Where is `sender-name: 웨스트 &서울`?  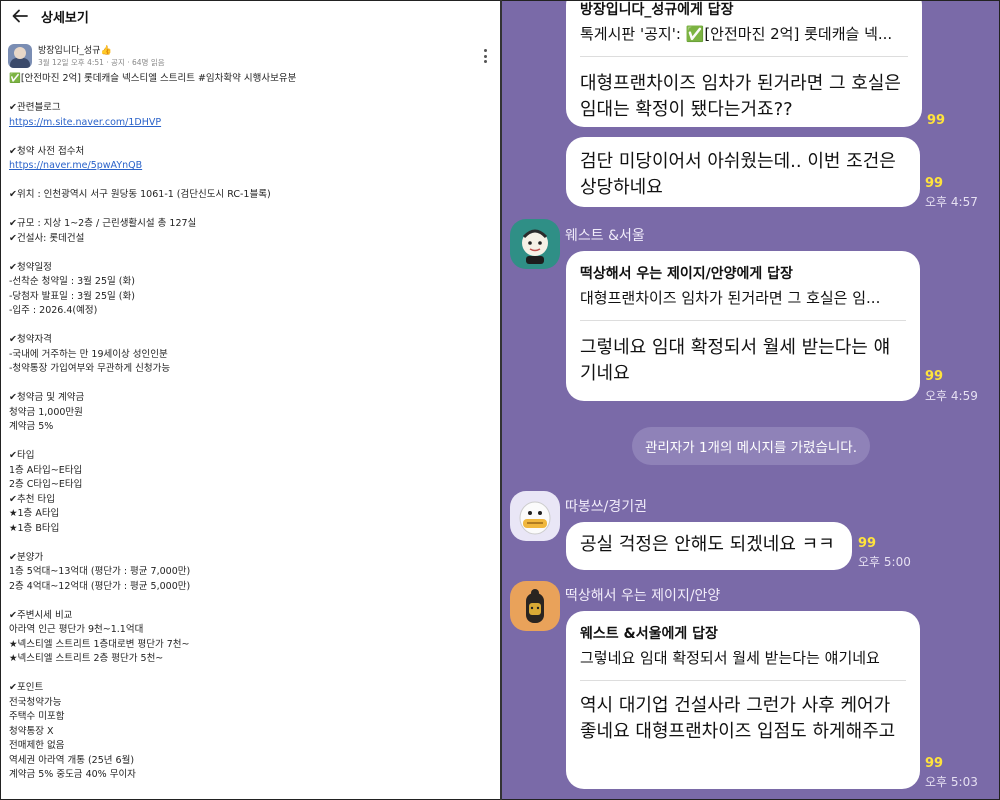 sender-name: 웨스트 &서울 is located at coordinates (605, 236).